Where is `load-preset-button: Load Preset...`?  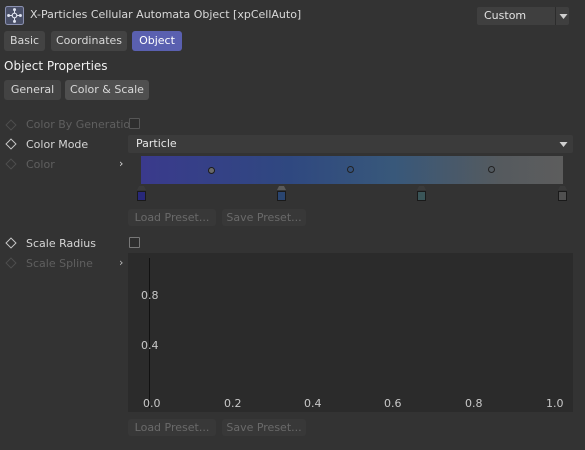 load-preset-button: Load Preset... is located at coordinates (172, 217).